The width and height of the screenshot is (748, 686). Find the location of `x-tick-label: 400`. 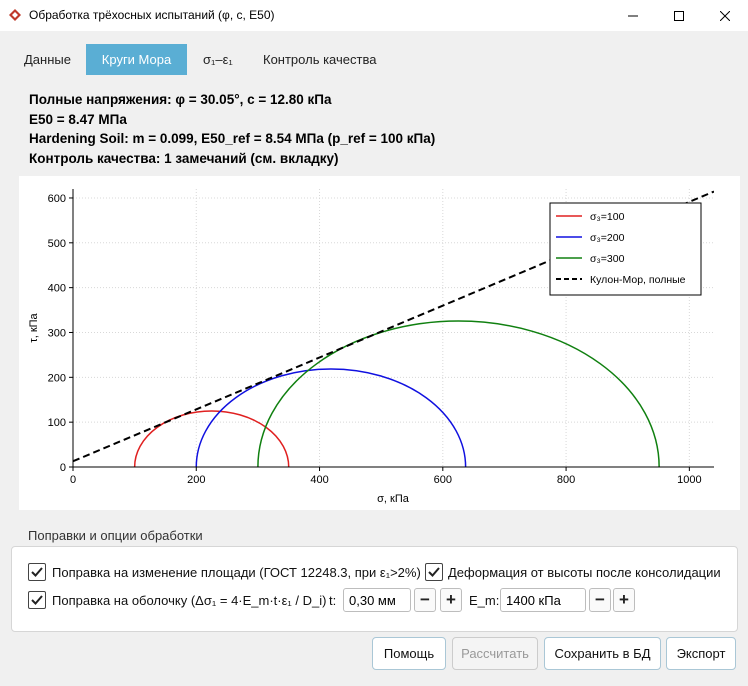

x-tick-label: 400 is located at coordinates (319, 480).